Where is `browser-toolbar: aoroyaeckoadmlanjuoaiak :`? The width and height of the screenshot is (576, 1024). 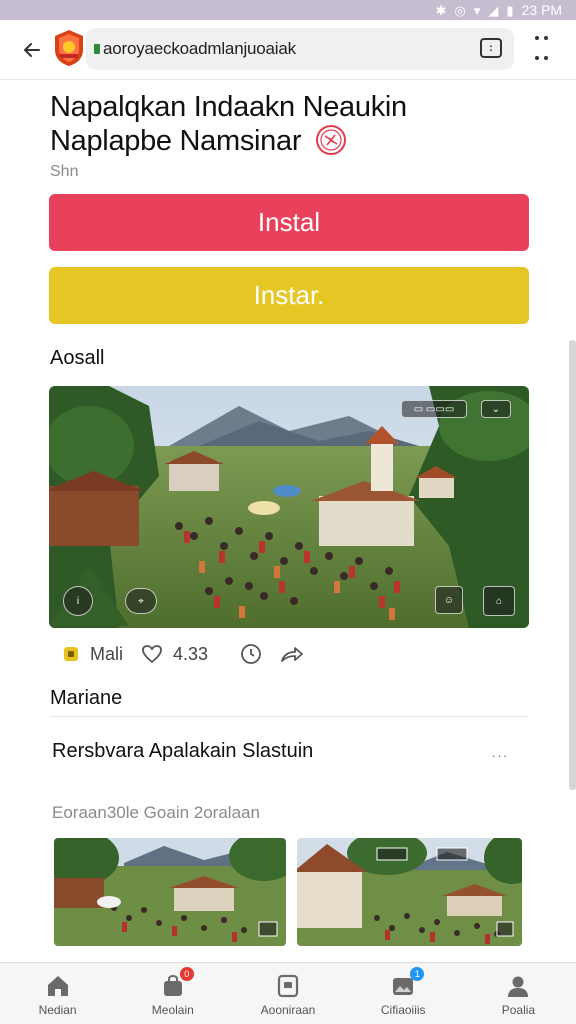 browser-toolbar: aoroyaeckoadmlanjuoaiak : is located at coordinates (288, 50).